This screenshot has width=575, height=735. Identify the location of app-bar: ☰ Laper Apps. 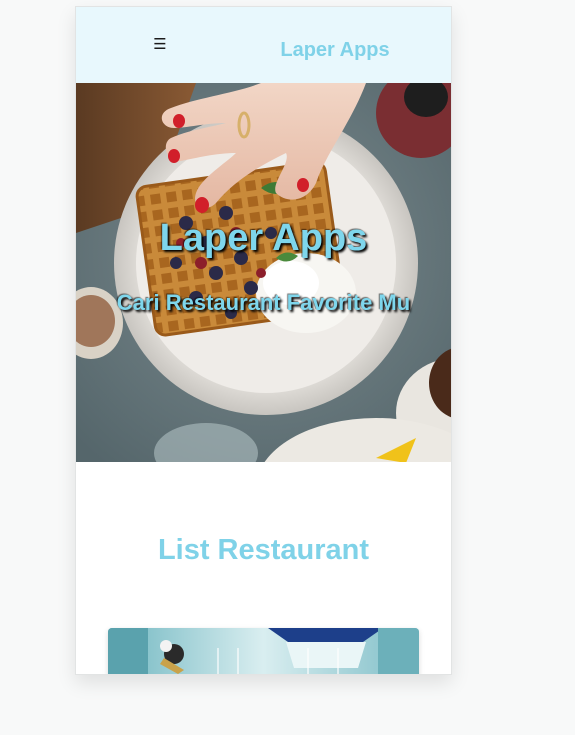
(263, 45).